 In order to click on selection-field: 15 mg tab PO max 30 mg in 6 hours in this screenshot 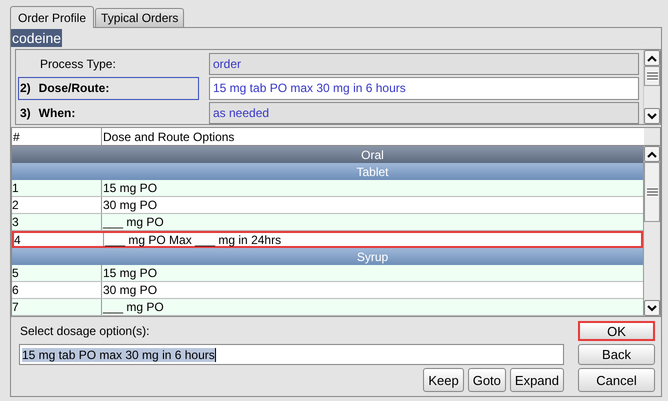, I will do `click(291, 354)`.